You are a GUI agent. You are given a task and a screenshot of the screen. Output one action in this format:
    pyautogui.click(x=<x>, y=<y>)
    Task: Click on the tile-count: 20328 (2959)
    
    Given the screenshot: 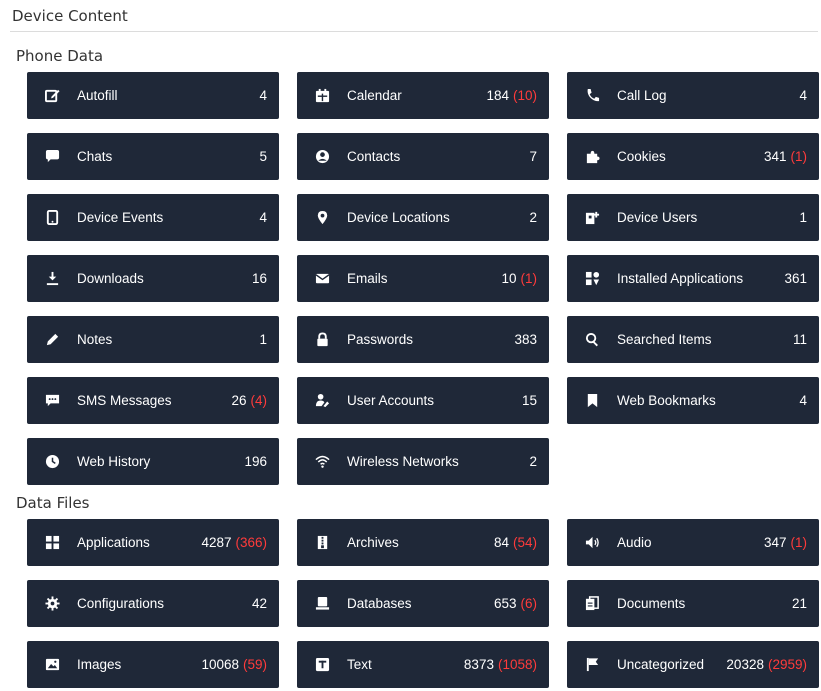 What is the action you would take?
    pyautogui.click(x=766, y=664)
    